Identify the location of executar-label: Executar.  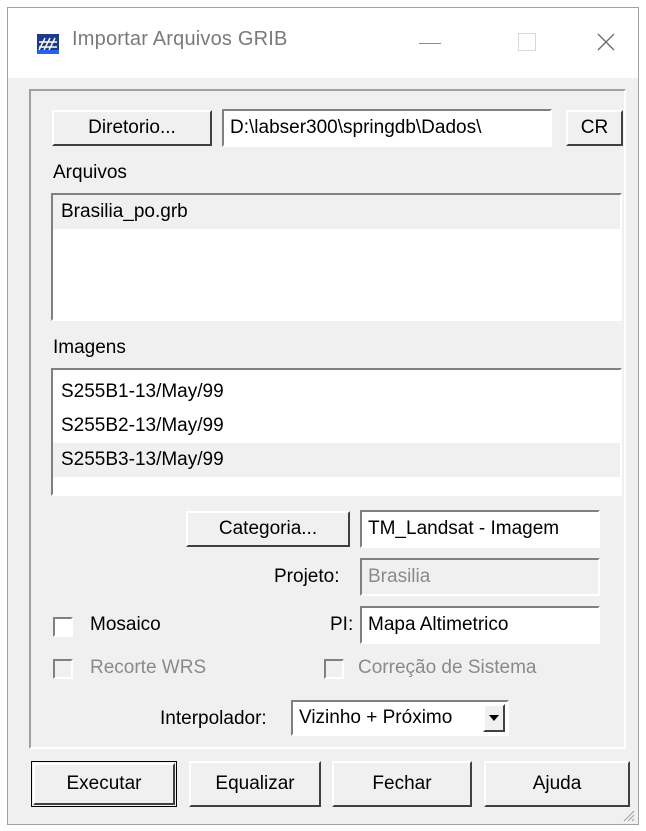
(104, 783).